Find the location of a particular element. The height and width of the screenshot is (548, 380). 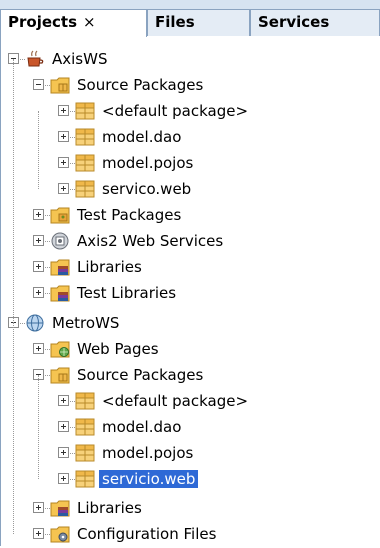

tab-projects-label: Projects is located at coordinates (43, 22).